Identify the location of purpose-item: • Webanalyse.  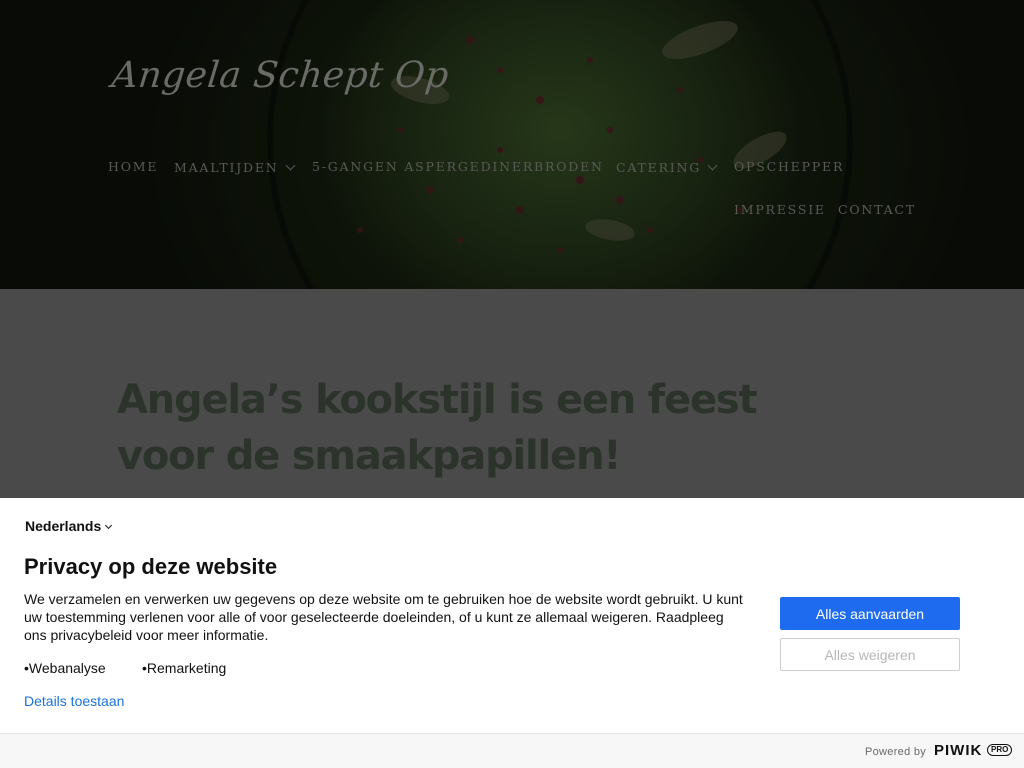
(65, 668).